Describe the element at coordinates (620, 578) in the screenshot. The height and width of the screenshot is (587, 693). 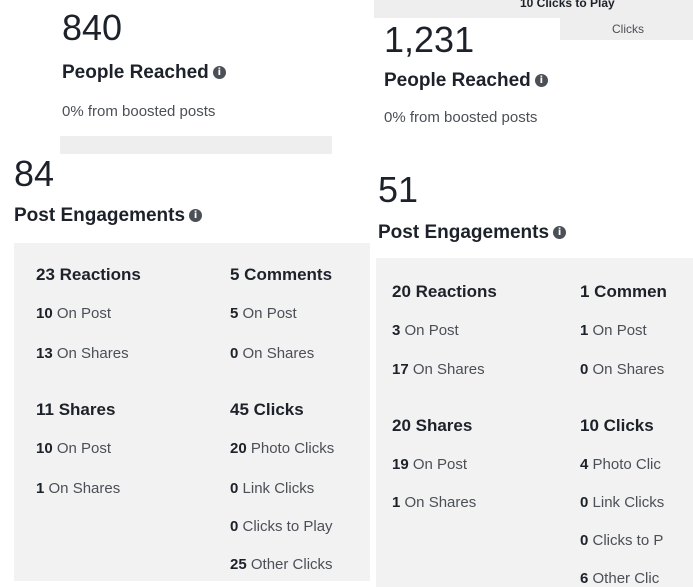
I see `other-clicks: 6 Other Clic` at that location.